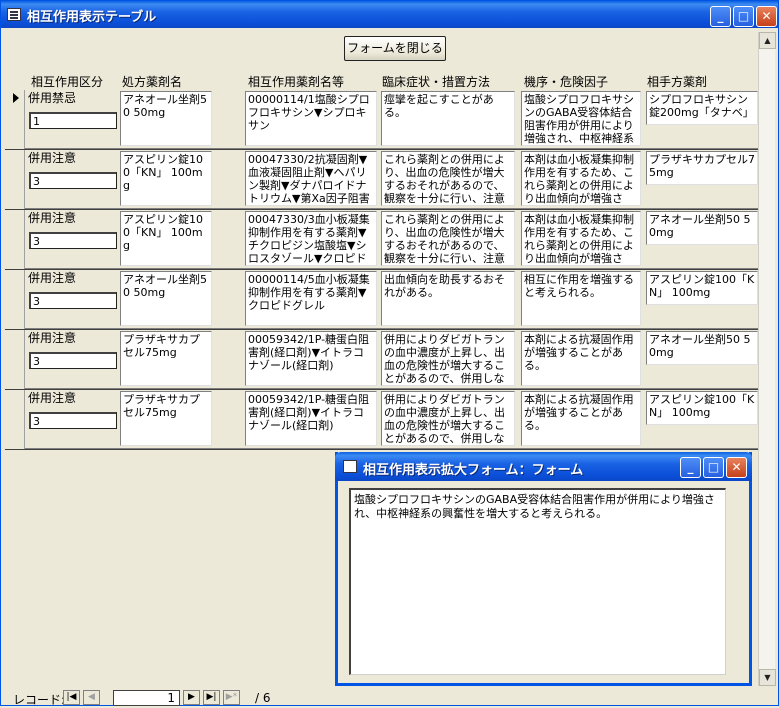 The width and height of the screenshot is (779, 708). Describe the element at coordinates (296, 82) in the screenshot. I see `header-interact: 相互作用薬剤名等` at that location.